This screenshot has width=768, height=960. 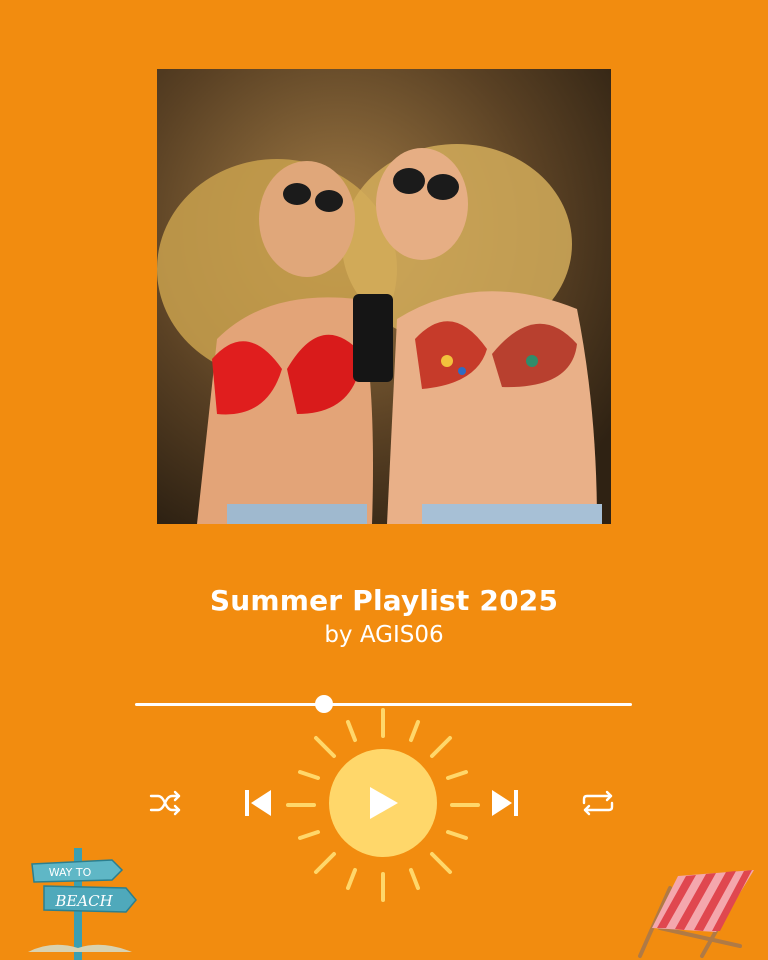 I want to click on skip-next-icon, so click(x=505, y=803).